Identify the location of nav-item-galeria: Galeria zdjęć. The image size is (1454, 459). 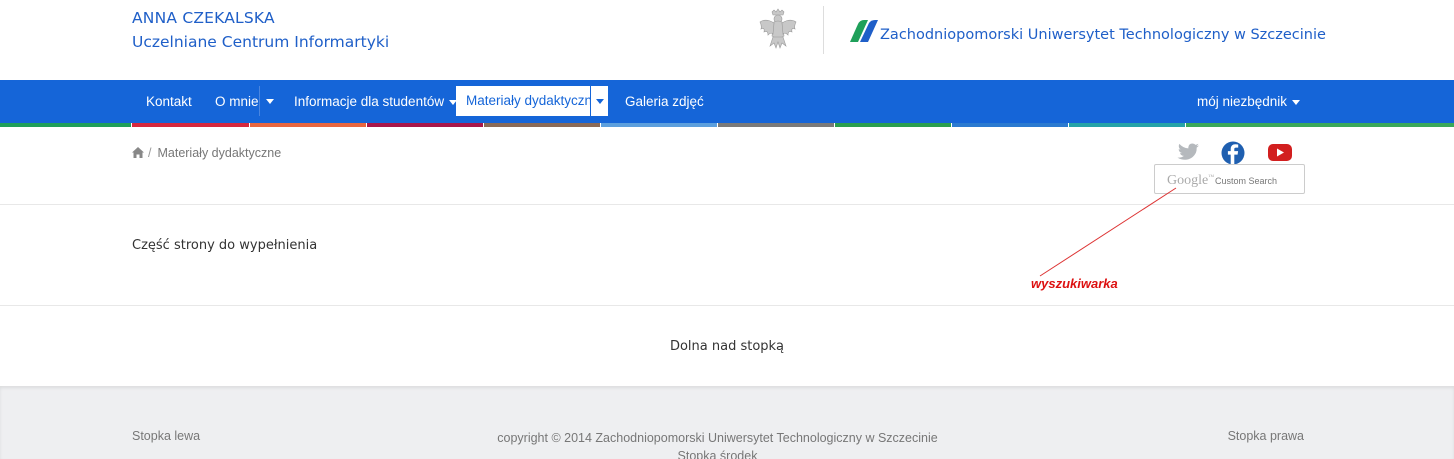
(664, 101).